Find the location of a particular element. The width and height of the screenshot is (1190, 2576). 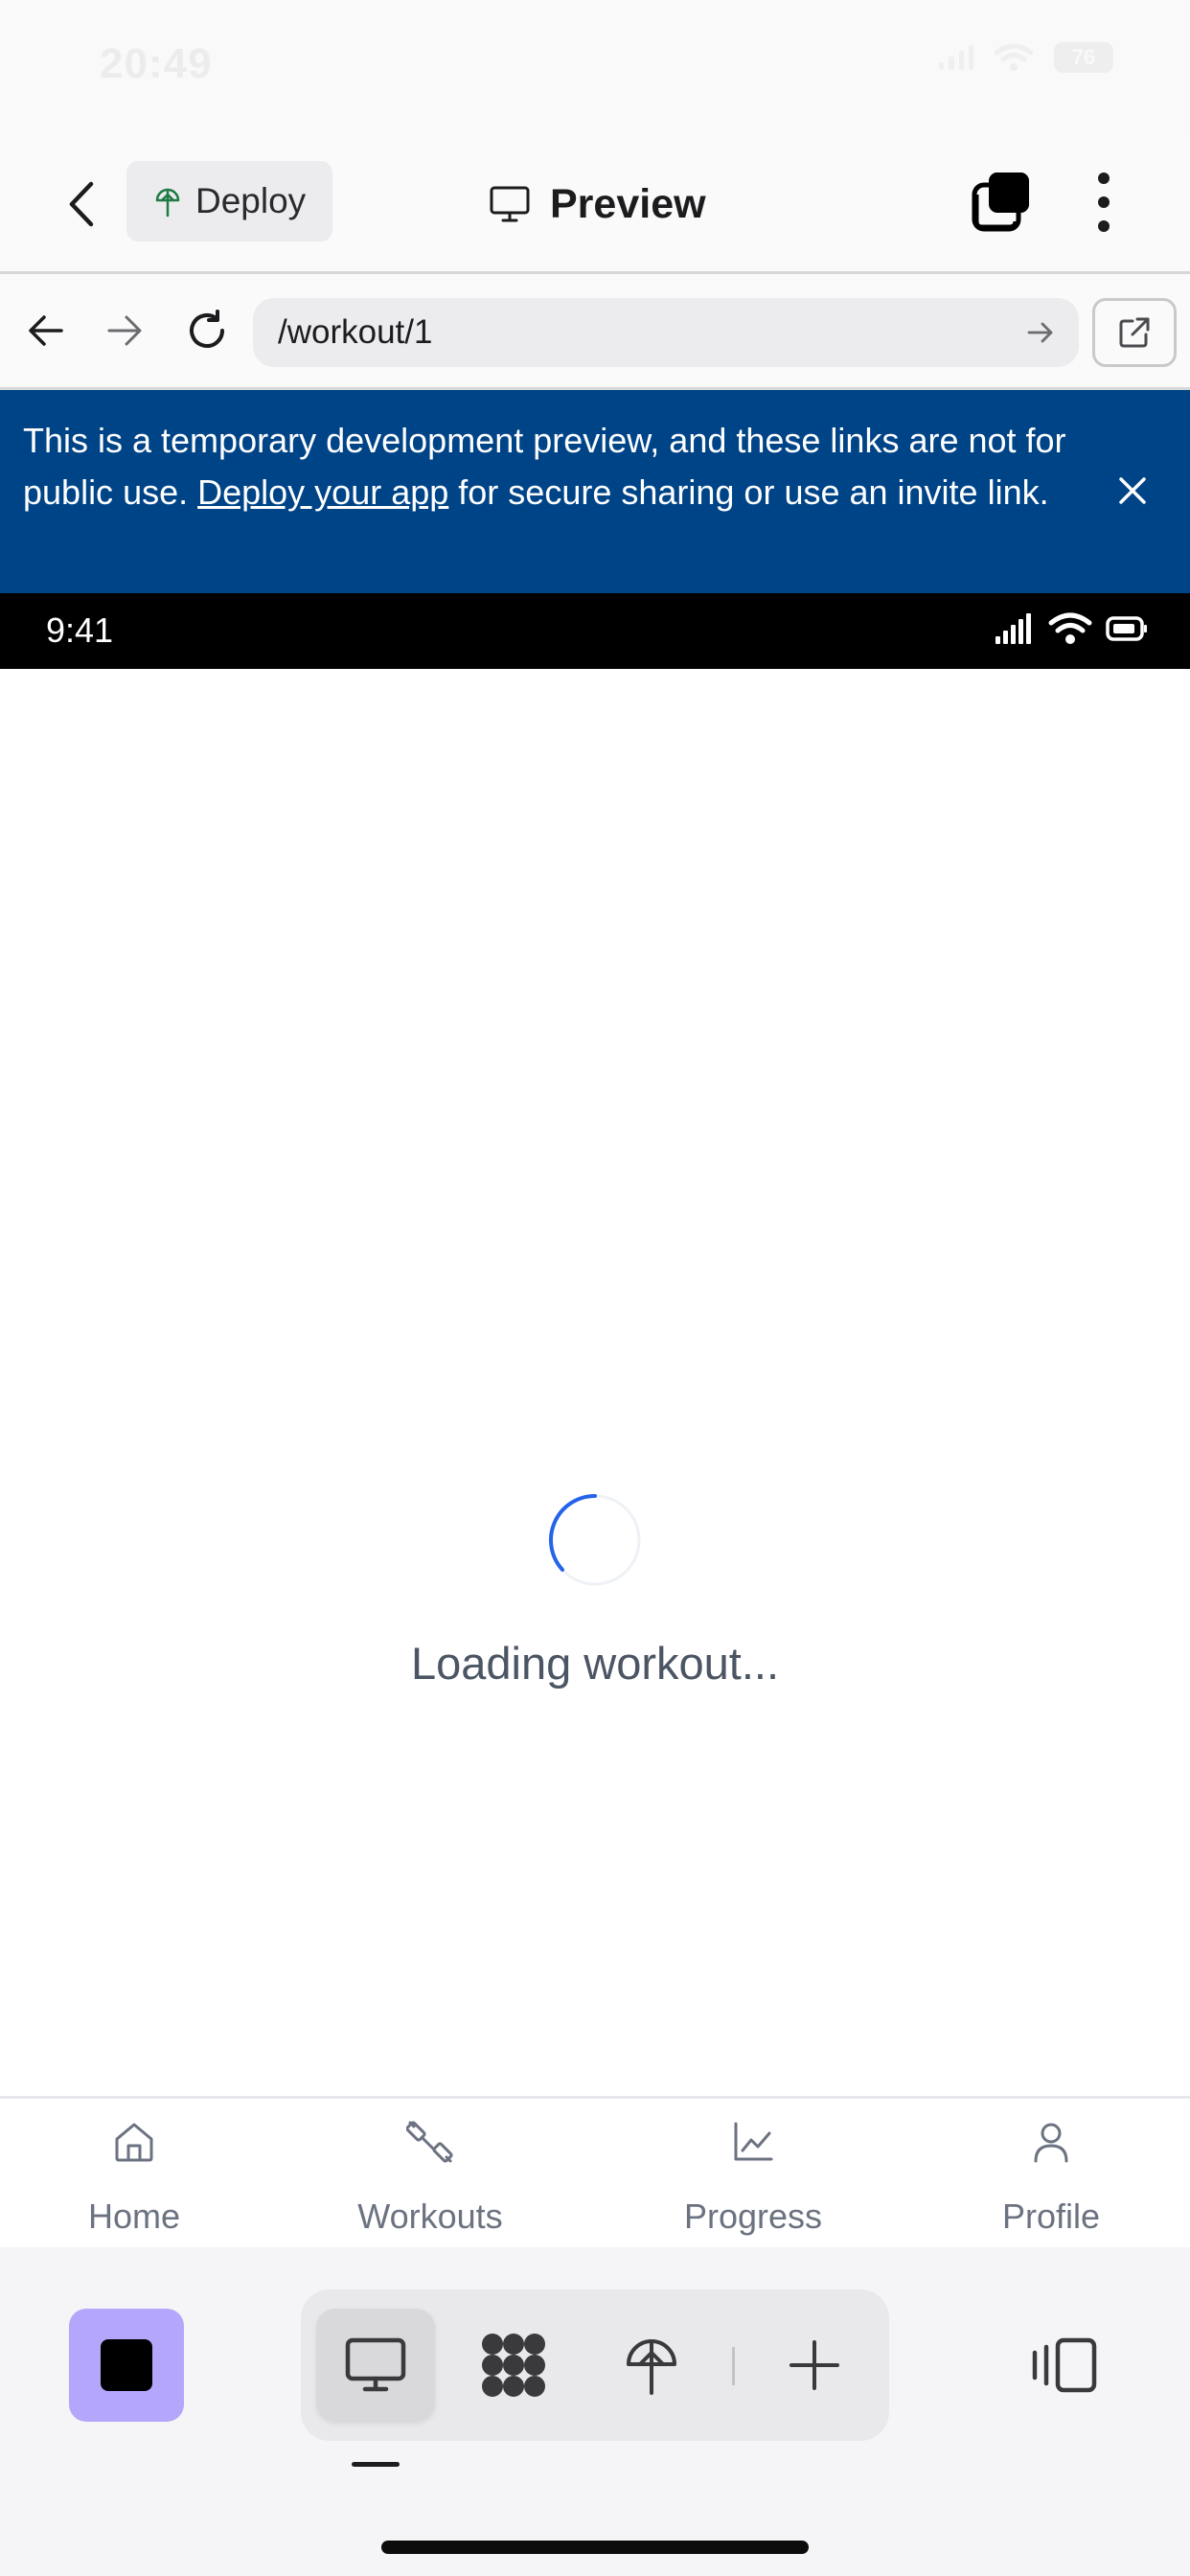

tabs-switcher-button is located at coordinates (1002, 200).